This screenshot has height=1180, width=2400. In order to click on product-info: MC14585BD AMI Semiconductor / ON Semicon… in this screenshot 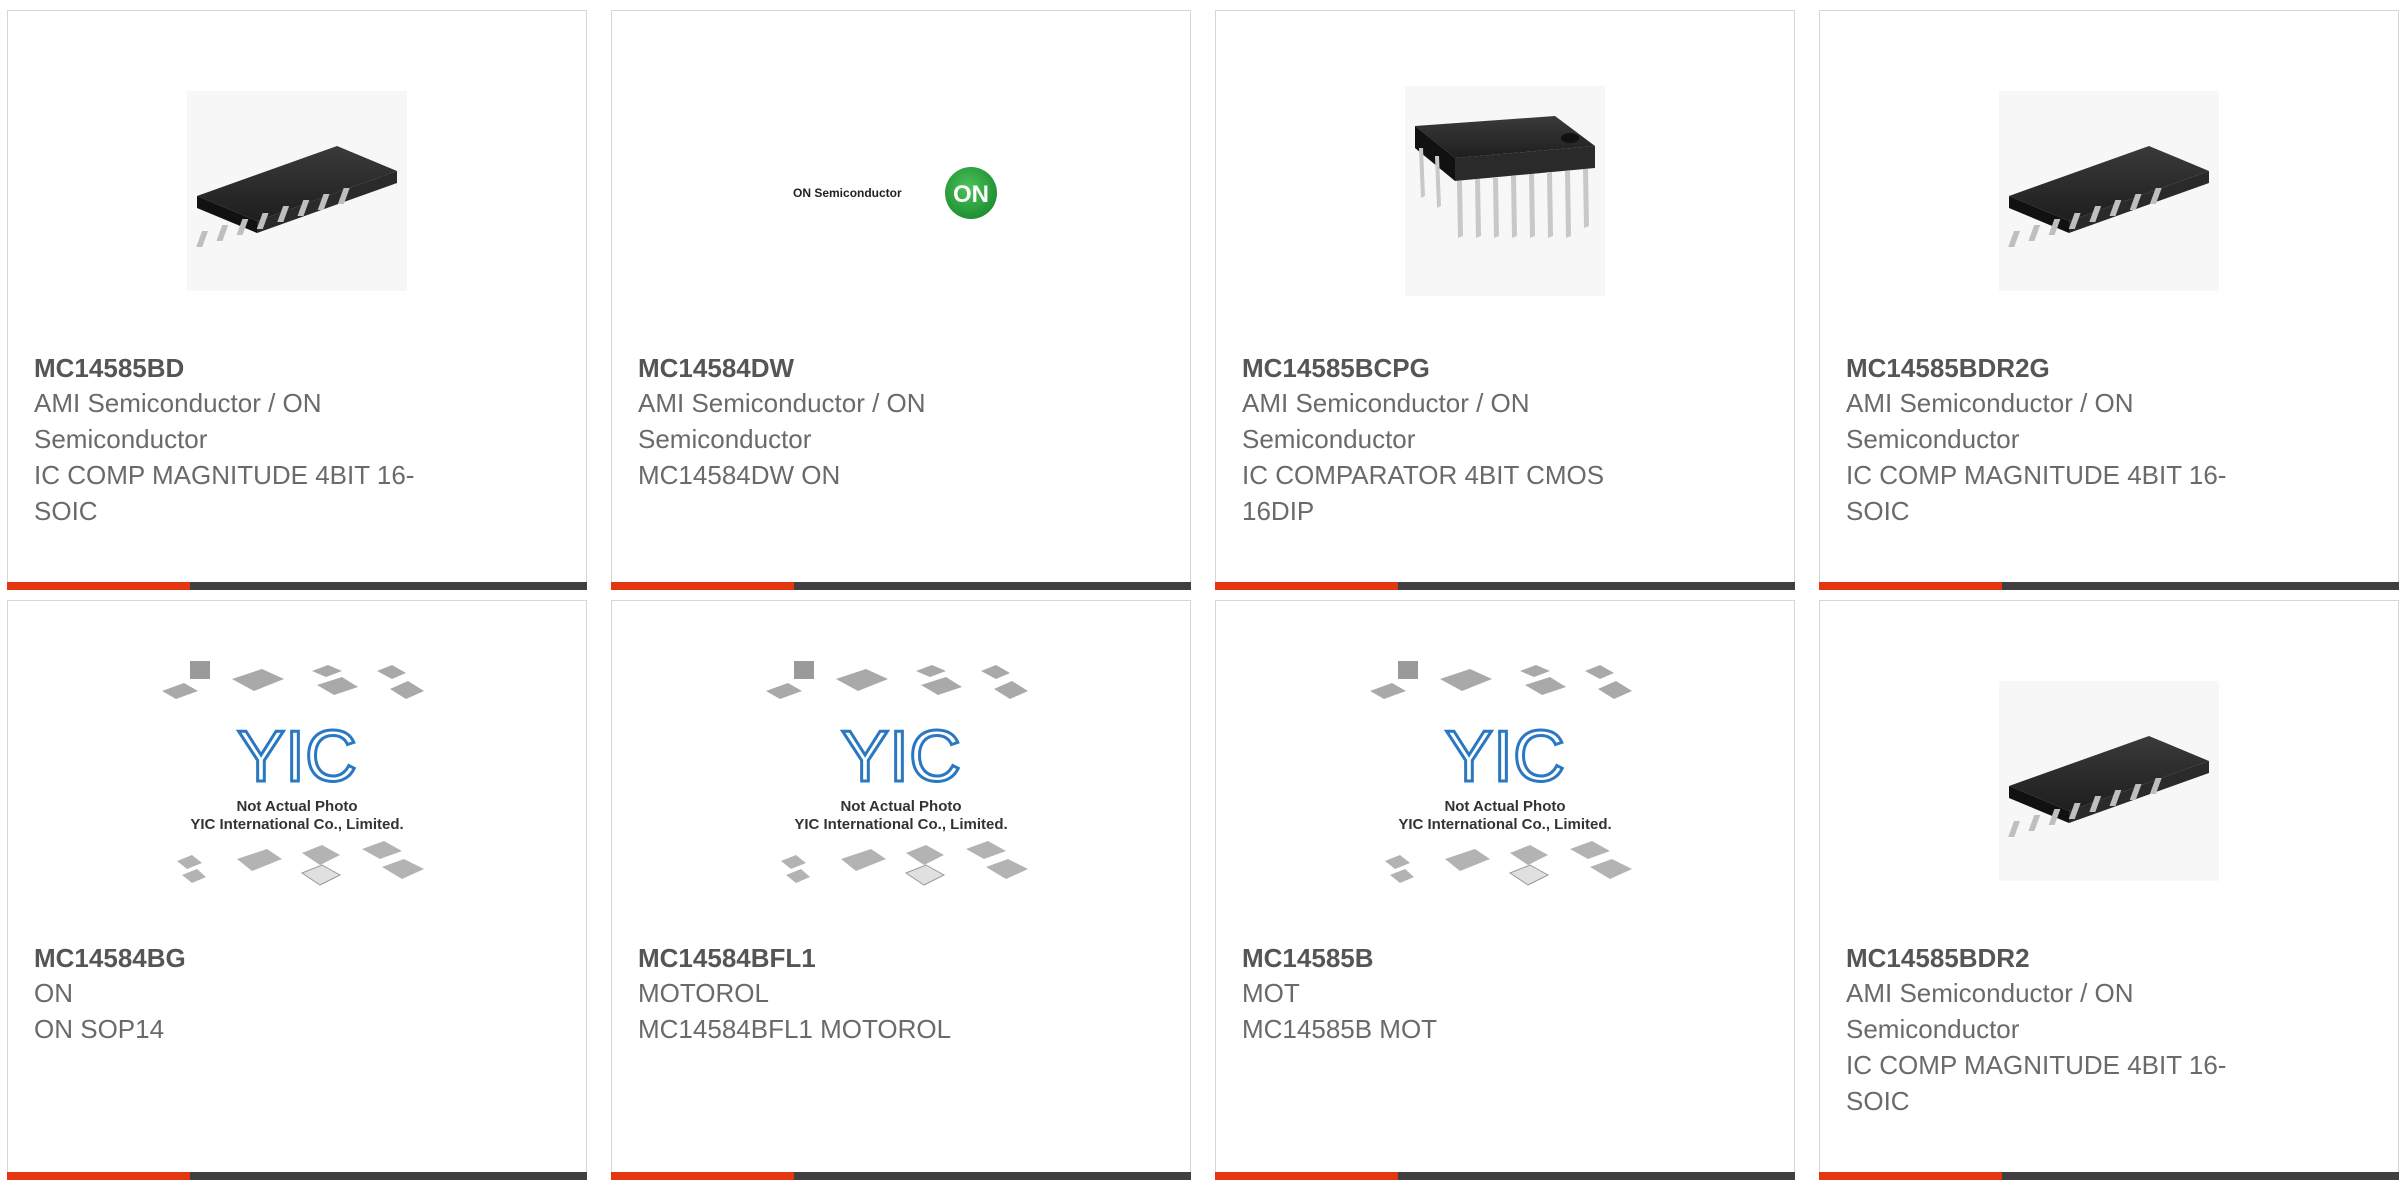, I will do `click(254, 440)`.